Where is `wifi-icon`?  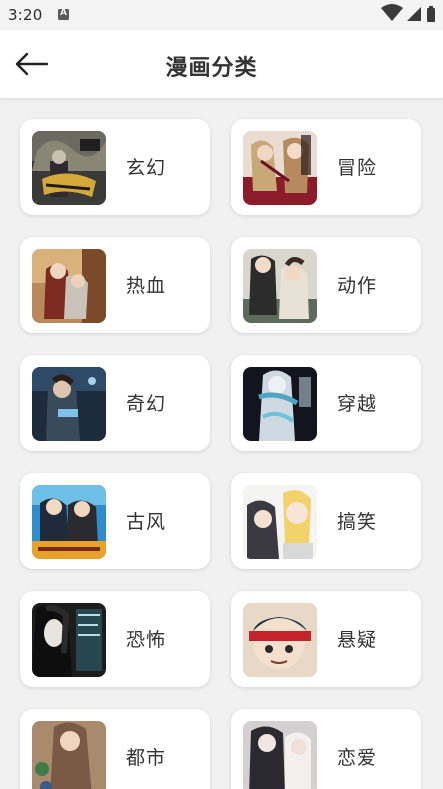 wifi-icon is located at coordinates (392, 12).